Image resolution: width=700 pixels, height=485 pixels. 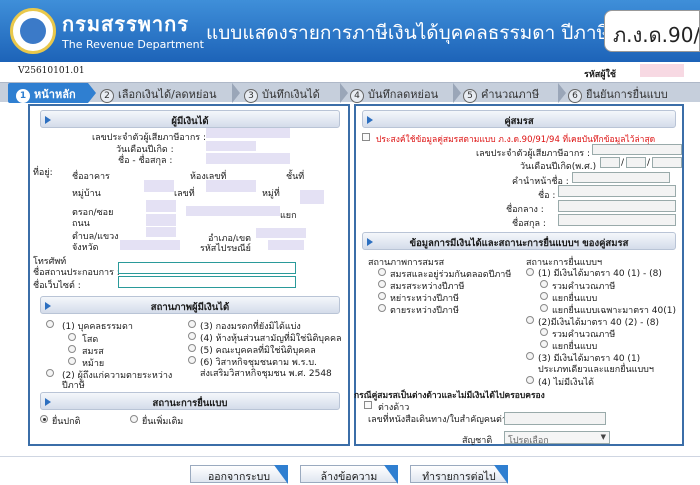 I want to click on marital-2-radio, so click(x=382, y=284).